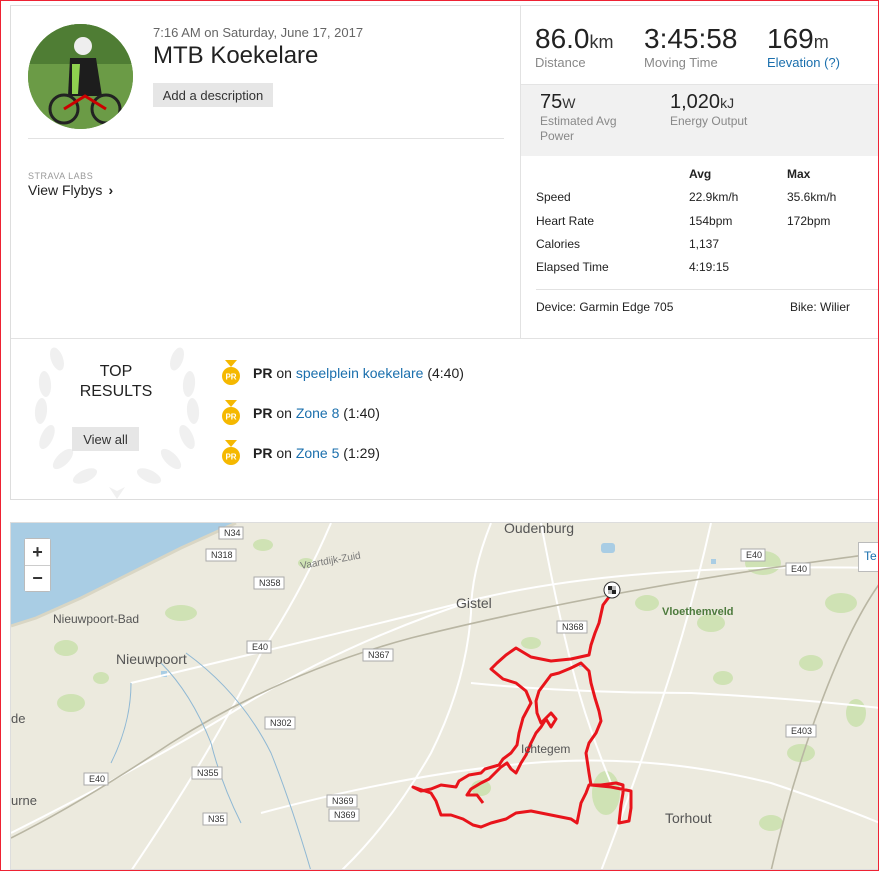  Describe the element at coordinates (260, 647) in the screenshot. I see `shield-e40a: E40` at that location.